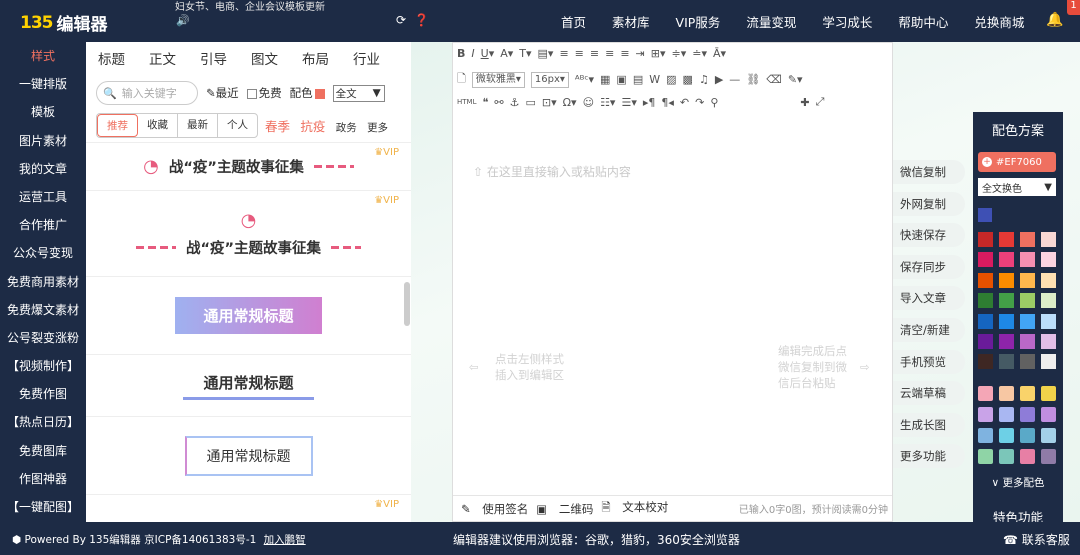 This screenshot has width=1080, height=555. What do you see at coordinates (248, 508) in the screenshot?
I see `style-card: ♛VIP` at bounding box center [248, 508].